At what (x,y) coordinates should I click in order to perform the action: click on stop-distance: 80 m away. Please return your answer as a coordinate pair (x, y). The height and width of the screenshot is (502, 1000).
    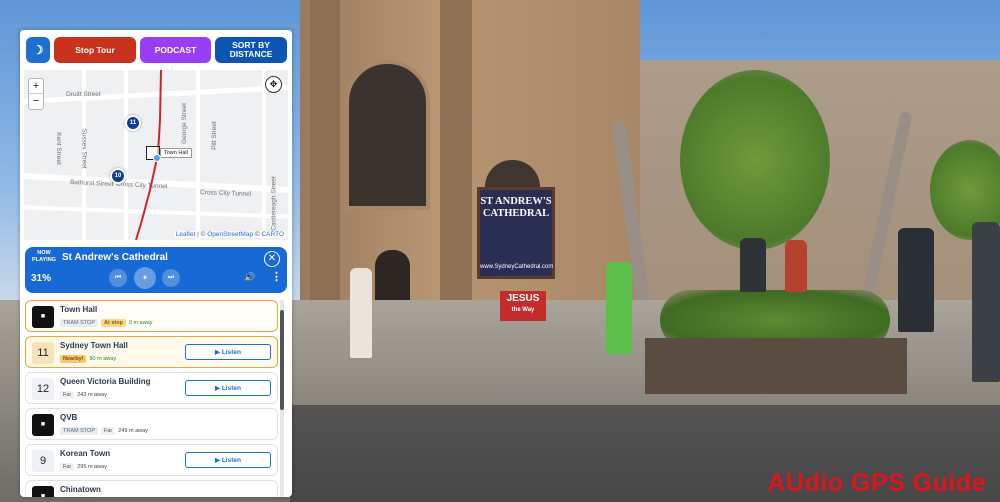
    Looking at the image, I should click on (103, 359).